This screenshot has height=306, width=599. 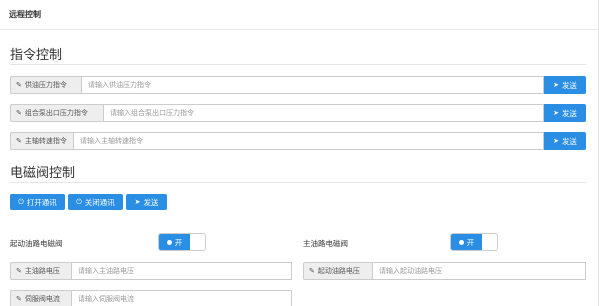 I want to click on supply-pressure-send-button: ➤ 发送, so click(x=565, y=85).